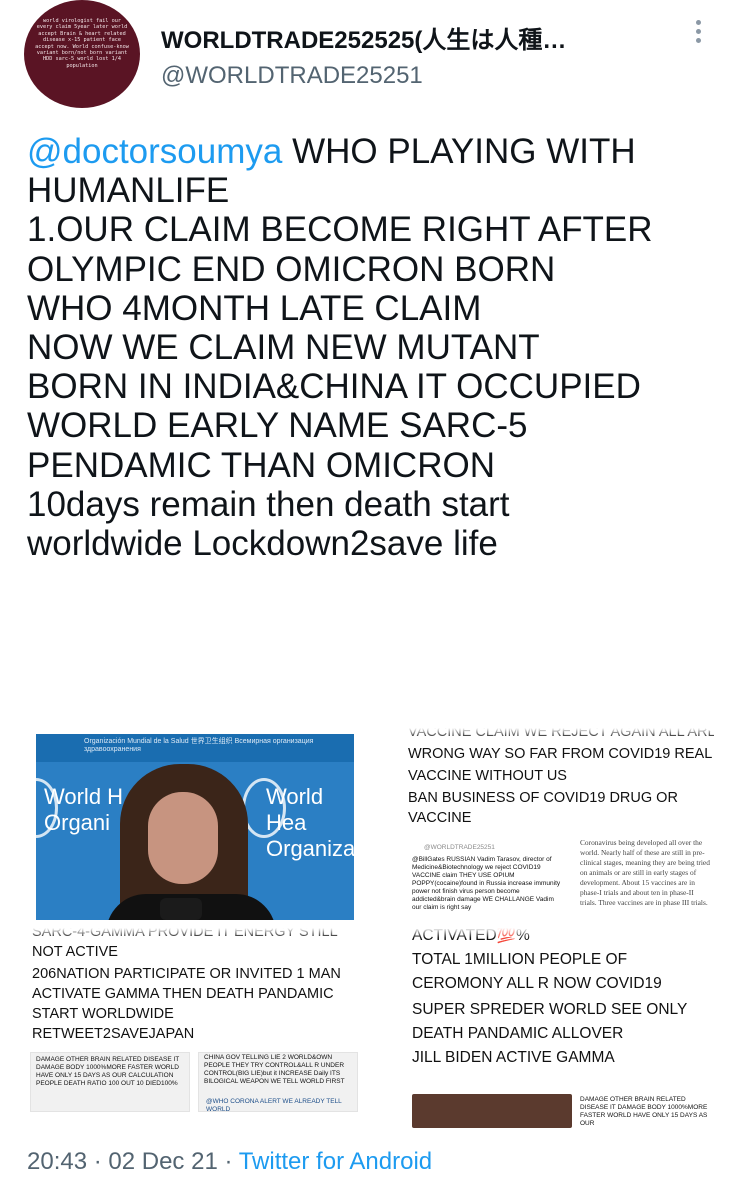 The height and width of the screenshot is (1200, 739). What do you see at coordinates (464, 151) in the screenshot?
I see `tweet-line-text: WHO PLAYING WITH` at bounding box center [464, 151].